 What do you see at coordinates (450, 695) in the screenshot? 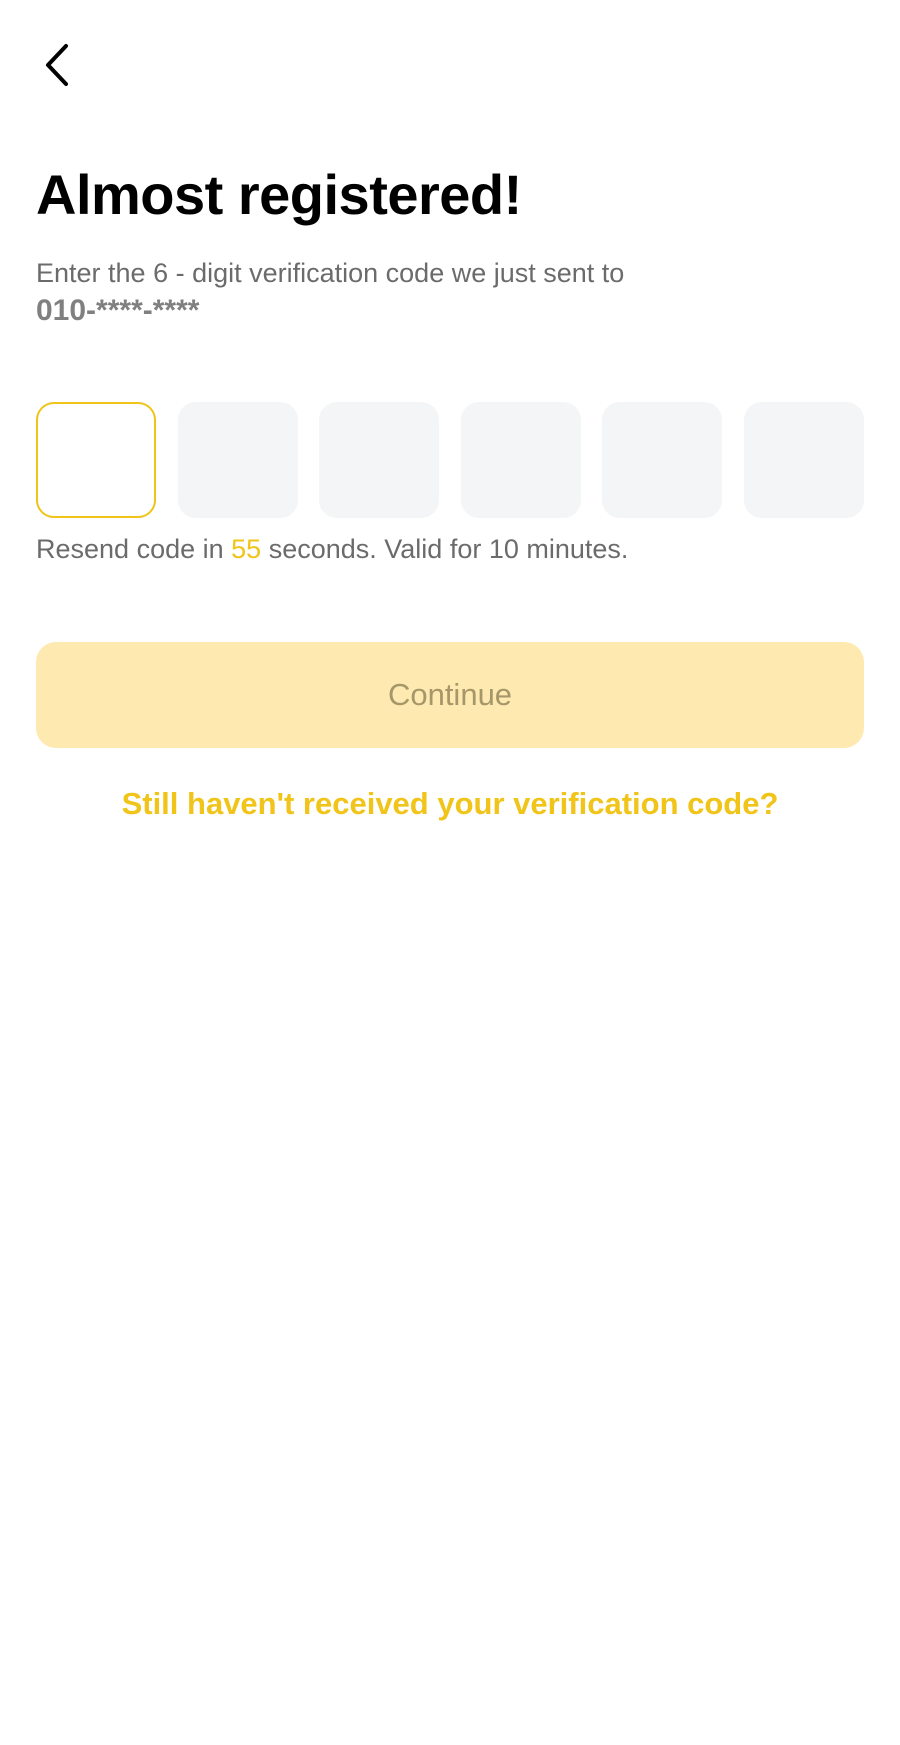
I see `continue-button: Continue` at bounding box center [450, 695].